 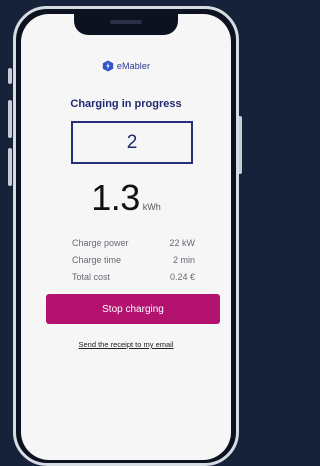 What do you see at coordinates (126, 104) in the screenshot?
I see `page-title: Charging in progress` at bounding box center [126, 104].